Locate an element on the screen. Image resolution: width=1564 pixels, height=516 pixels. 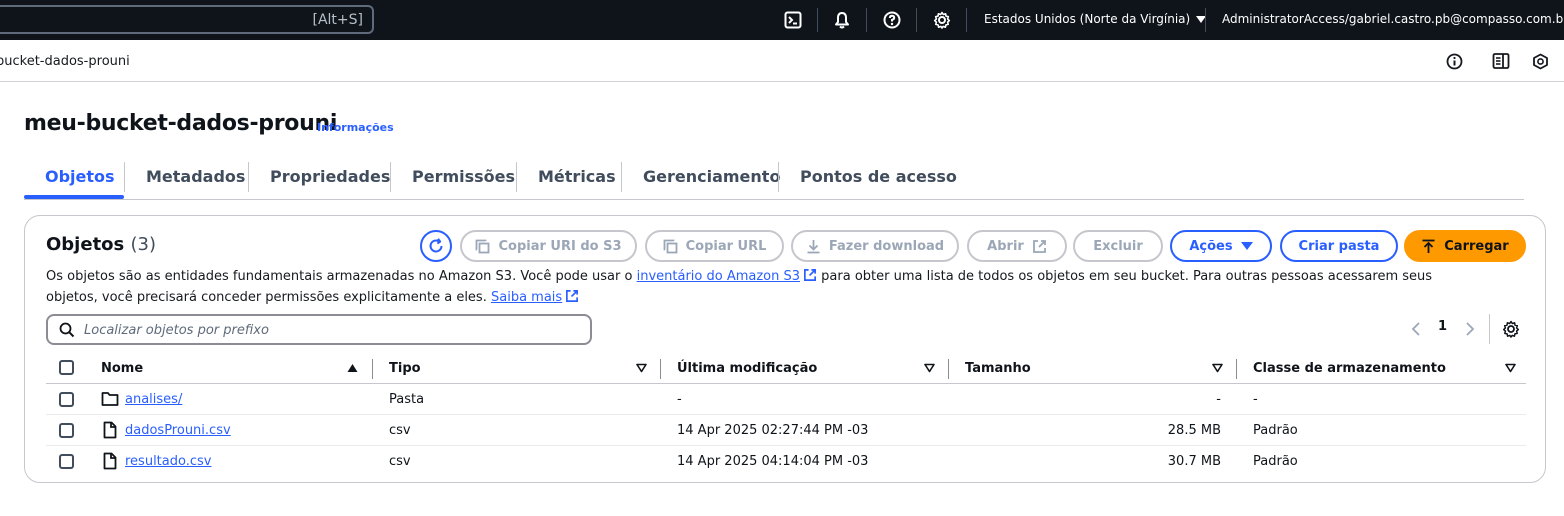
hexagon-icon is located at coordinates (1540, 61).